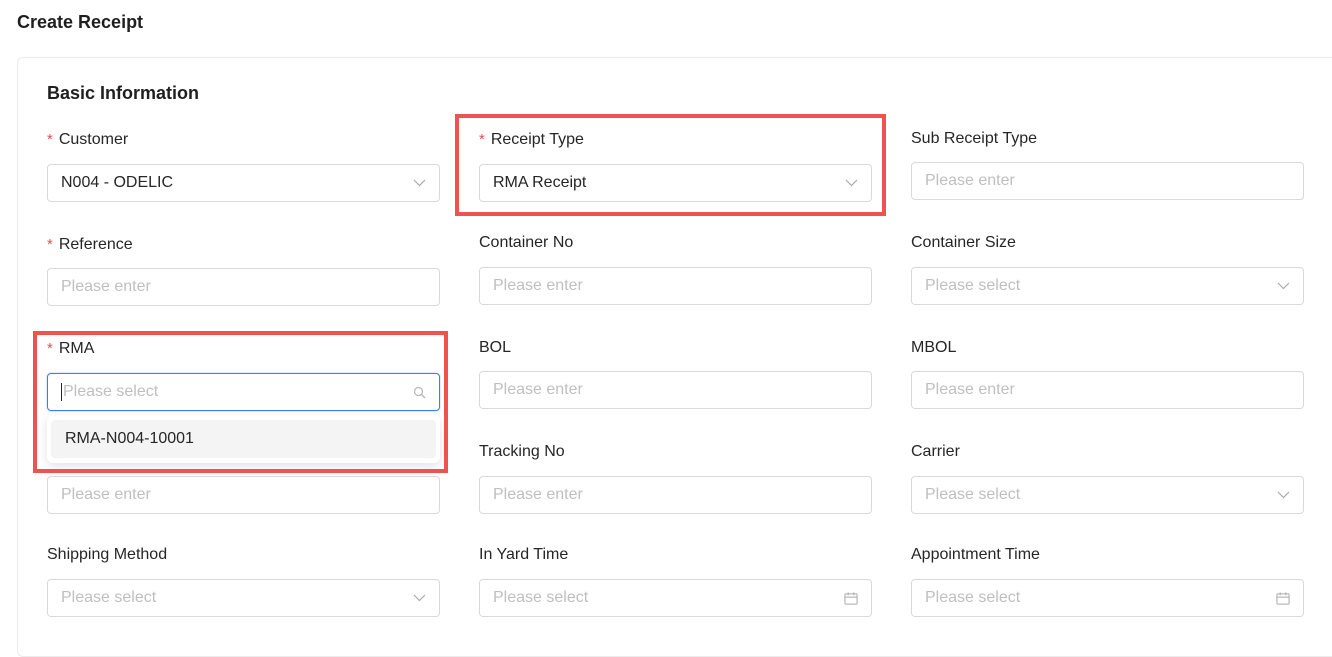 Image resolution: width=1332 pixels, height=657 pixels. Describe the element at coordinates (1107, 390) in the screenshot. I see `mbol-input: Please enter` at that location.